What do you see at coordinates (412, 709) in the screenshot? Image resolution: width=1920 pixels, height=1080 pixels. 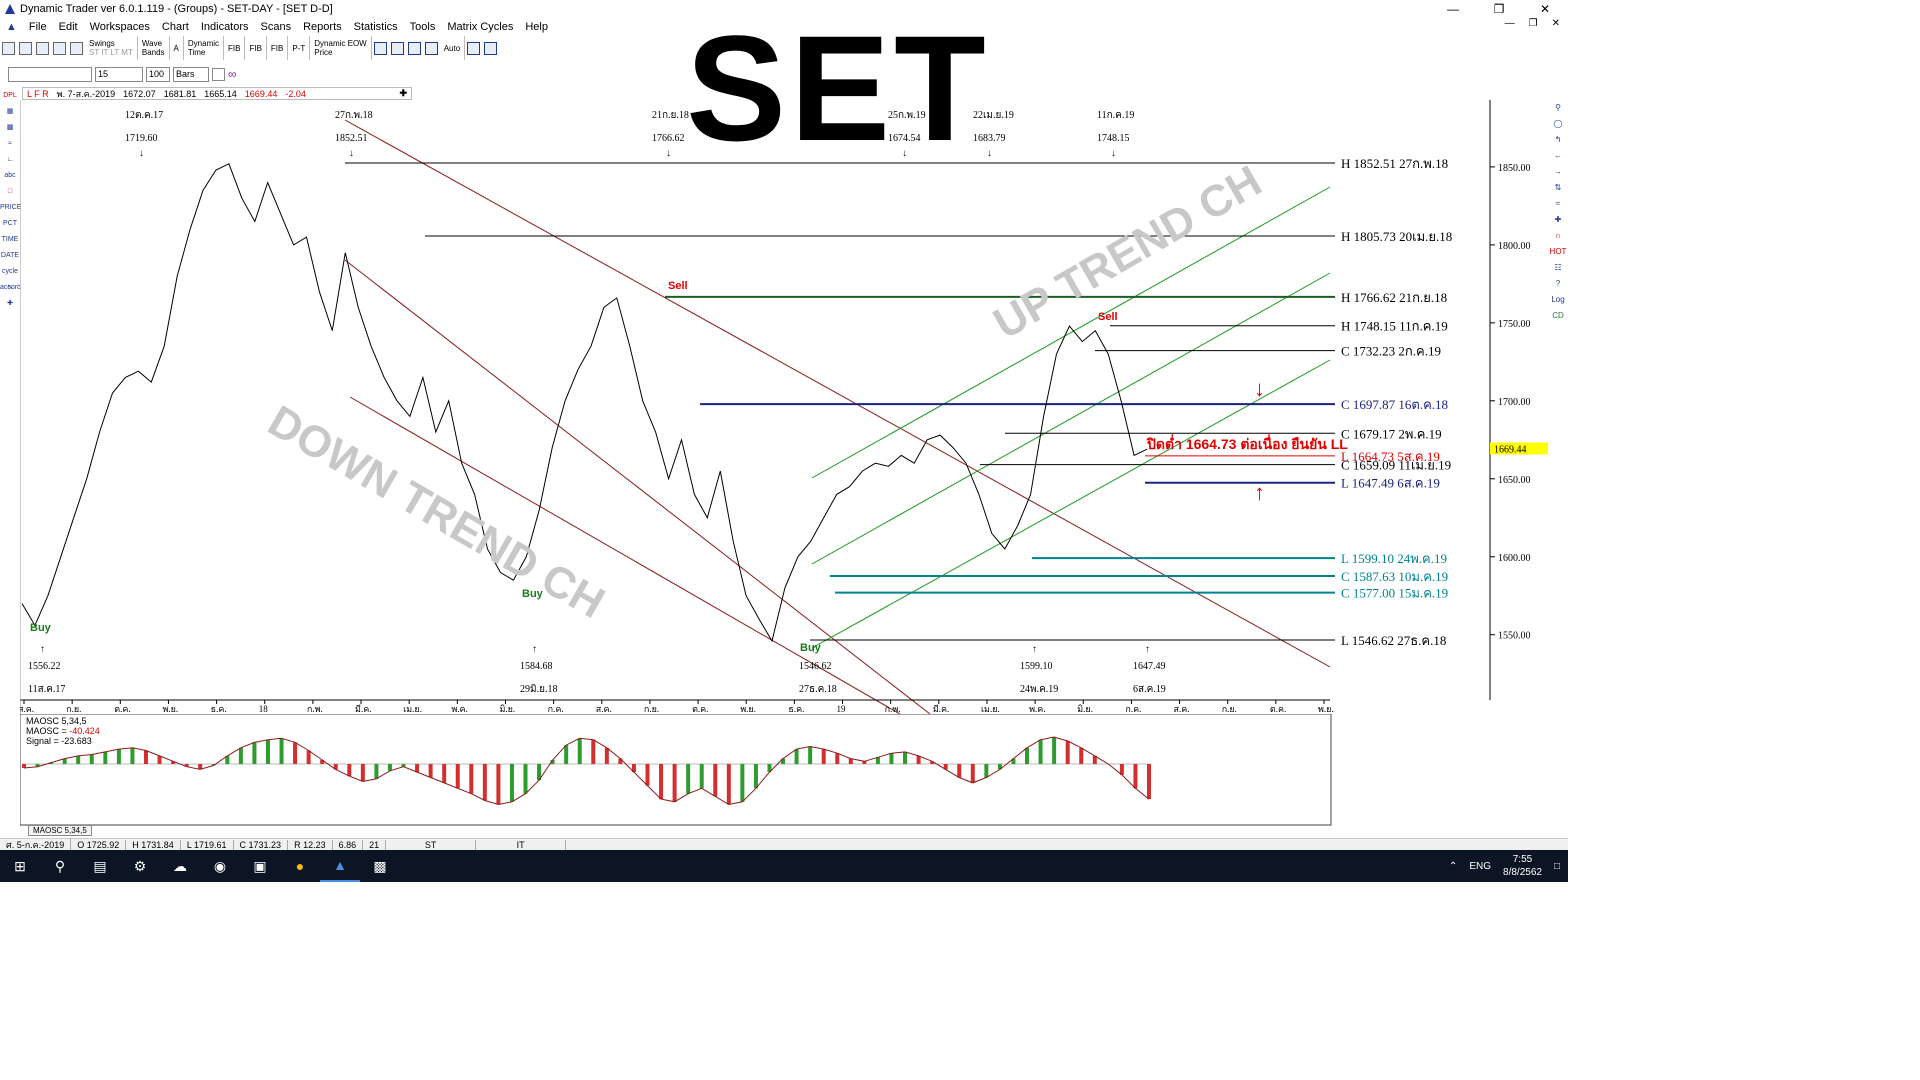 I see `x-tick-label: เม.ย.` at bounding box center [412, 709].